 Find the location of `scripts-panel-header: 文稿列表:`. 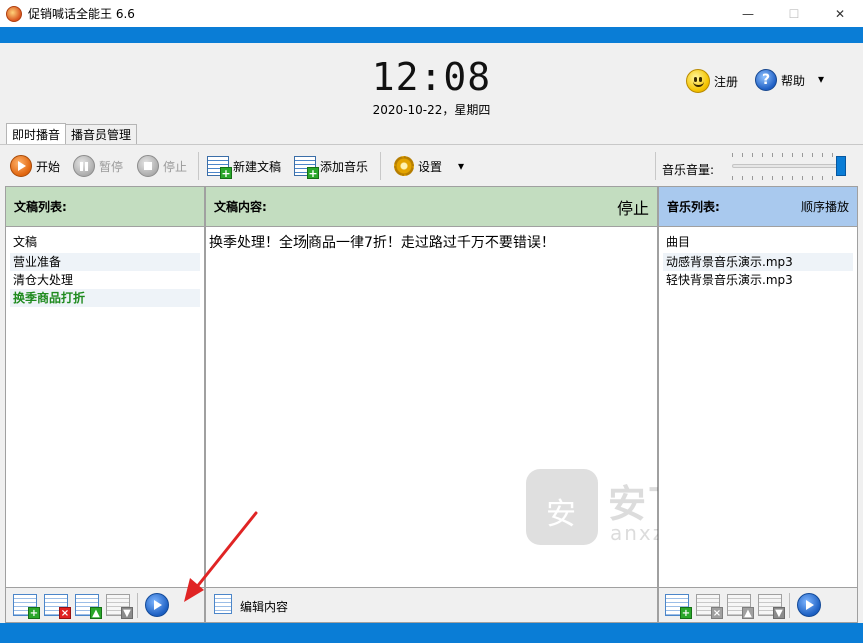

scripts-panel-header: 文稿列表: is located at coordinates (105, 207).